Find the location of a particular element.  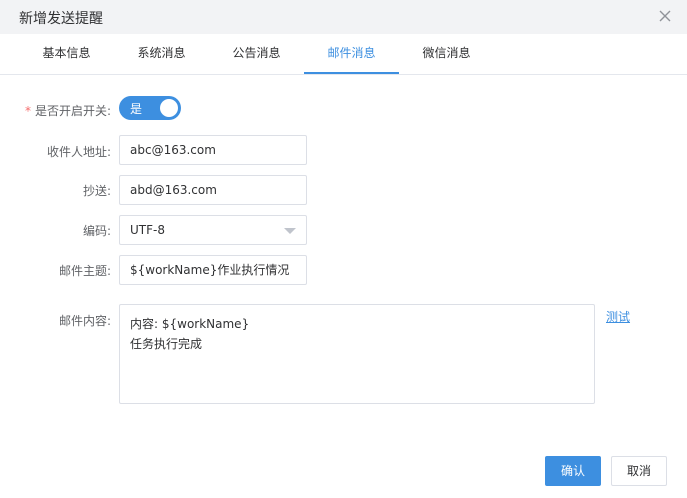

tab-email-message: 邮件消息 is located at coordinates (351, 54).